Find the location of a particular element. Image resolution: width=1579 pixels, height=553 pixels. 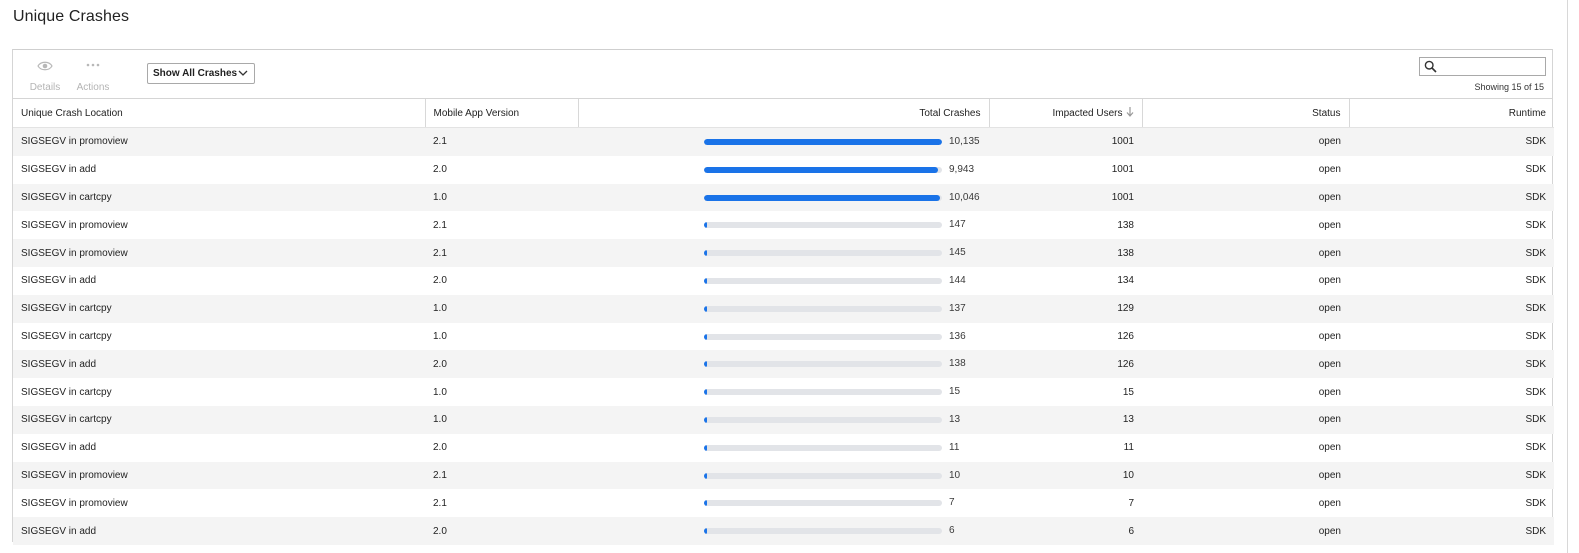

table-row: SIGSEGV in promoview 2.1 10,135 1001 open SDK is located at coordinates (783, 141).